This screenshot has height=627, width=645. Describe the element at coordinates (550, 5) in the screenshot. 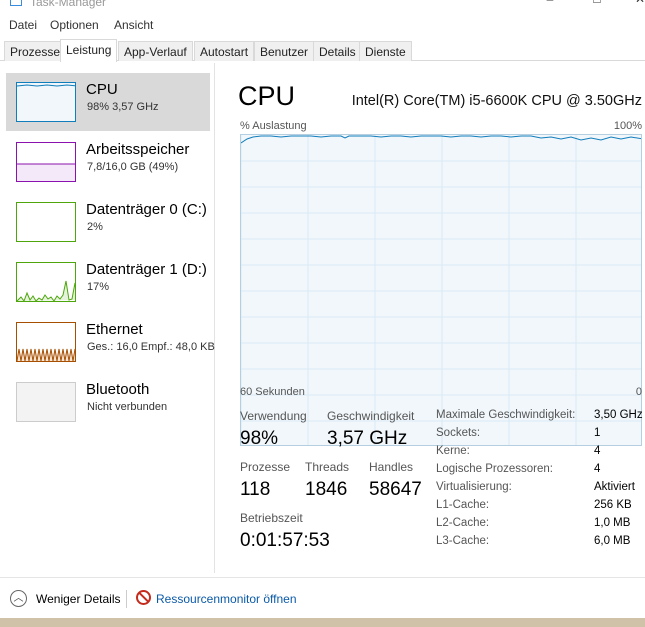

I see `minimize-button: –` at that location.